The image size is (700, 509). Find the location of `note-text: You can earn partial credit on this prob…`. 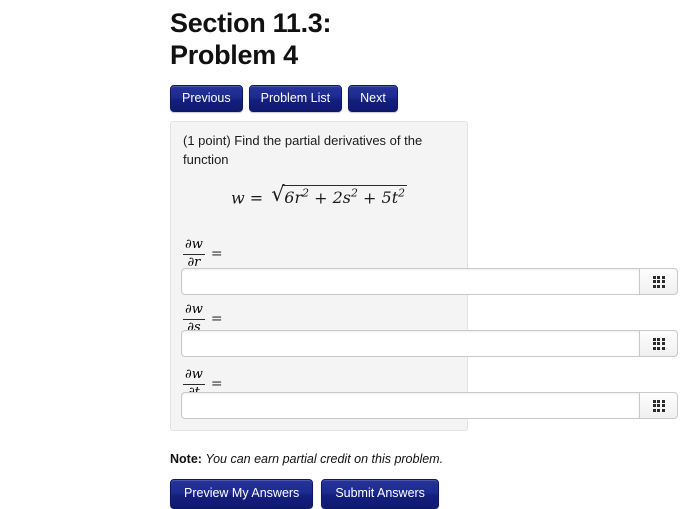

note-text: You can earn partial credit on this prob… is located at coordinates (324, 459).